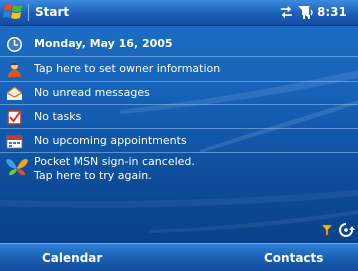 The height and width of the screenshot is (271, 358). I want to click on date-label: Monday, May 16, 2005, so click(103, 43).